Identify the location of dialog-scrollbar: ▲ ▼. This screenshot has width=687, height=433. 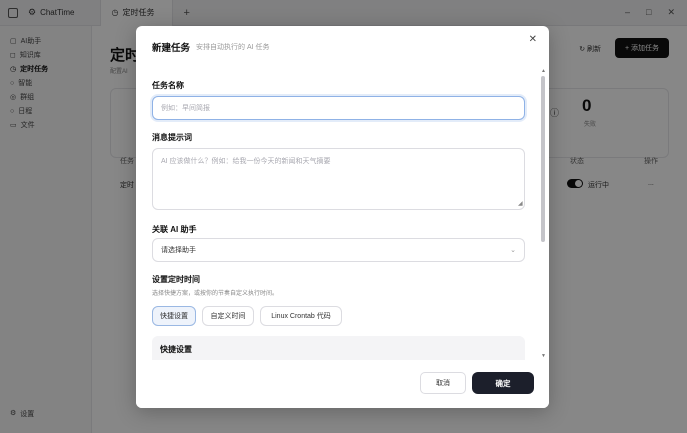
(543, 217).